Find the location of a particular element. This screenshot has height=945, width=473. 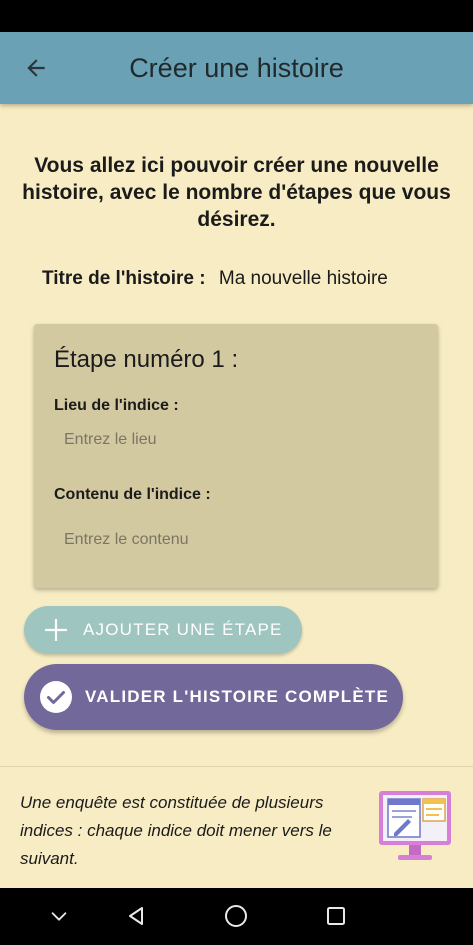

home-circle-icon is located at coordinates (236, 916).